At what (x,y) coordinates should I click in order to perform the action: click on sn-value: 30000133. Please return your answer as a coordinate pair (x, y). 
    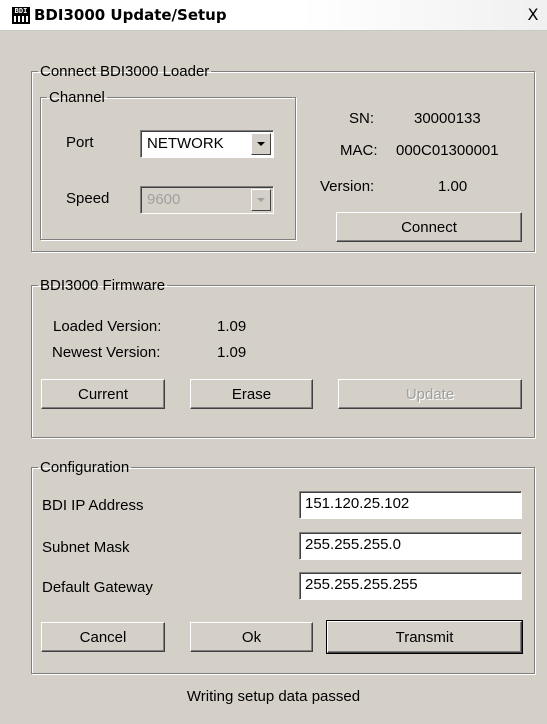
    Looking at the image, I should click on (447, 118).